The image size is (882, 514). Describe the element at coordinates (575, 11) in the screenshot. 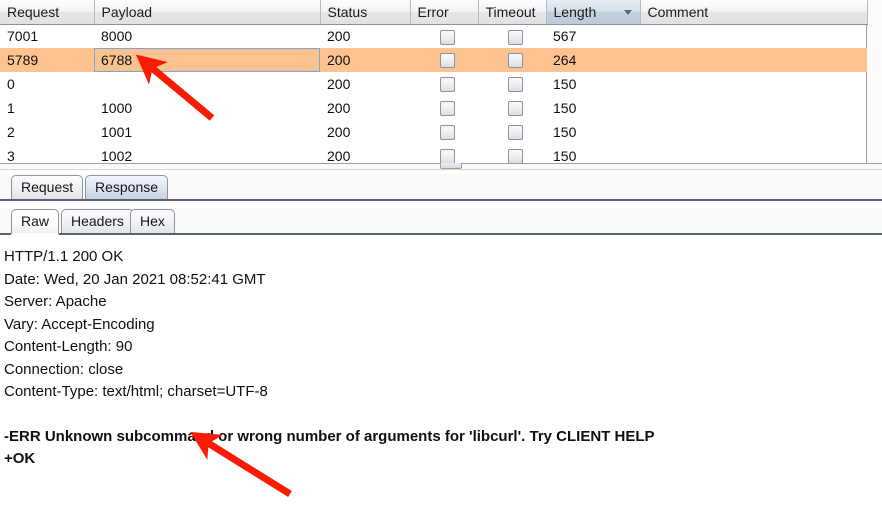

I see `column-header-length-label: Length` at that location.